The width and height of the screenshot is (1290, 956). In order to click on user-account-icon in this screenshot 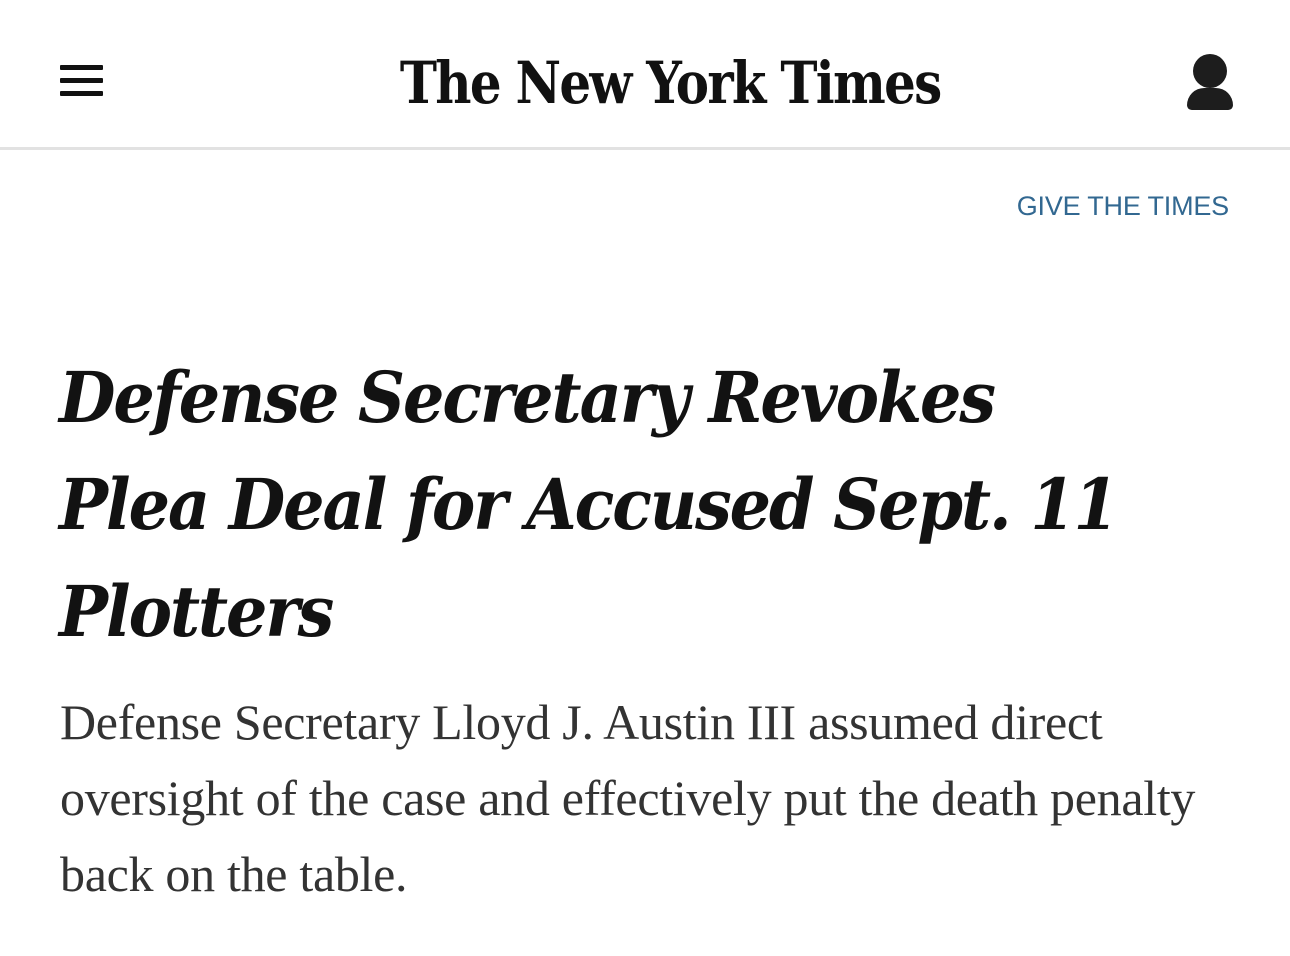, I will do `click(1210, 83)`.